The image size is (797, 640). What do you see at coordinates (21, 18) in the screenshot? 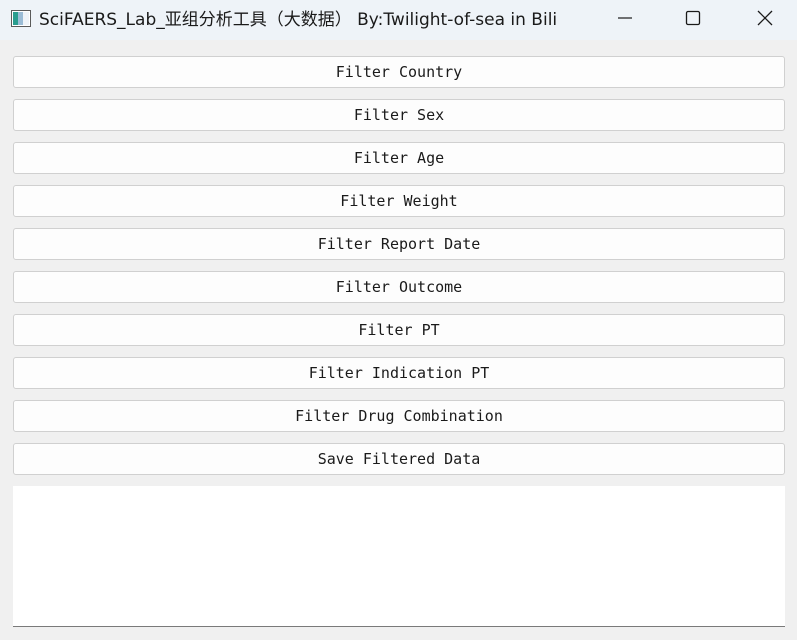
I see `app-window-icon` at bounding box center [21, 18].